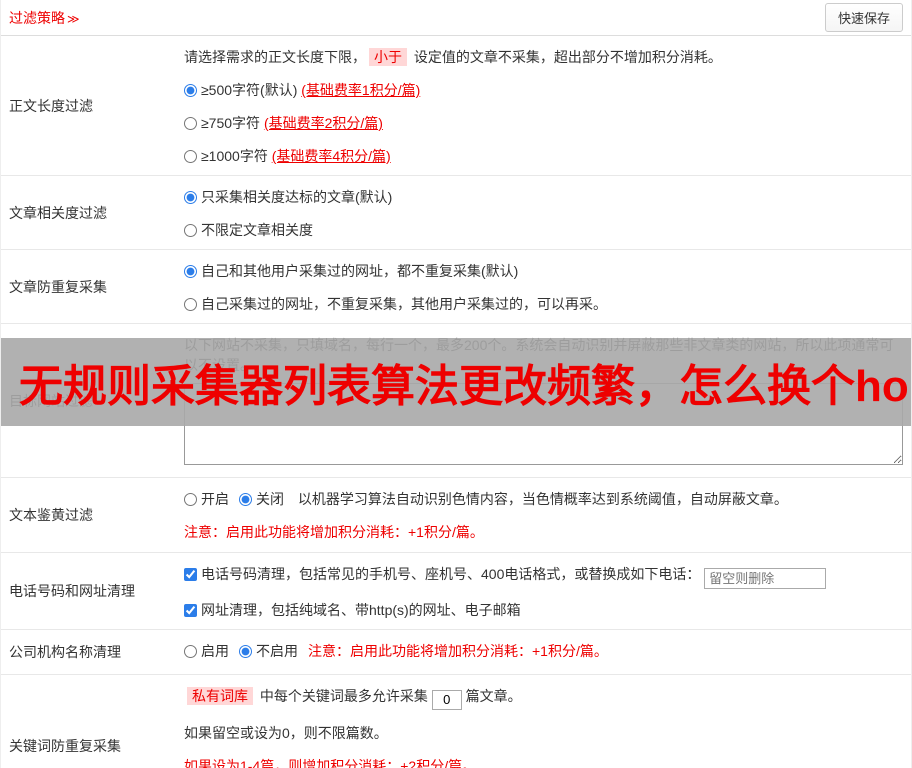 Image resolution: width=912 pixels, height=768 pixels. I want to click on row-label: 文章相关度过滤, so click(58, 212).